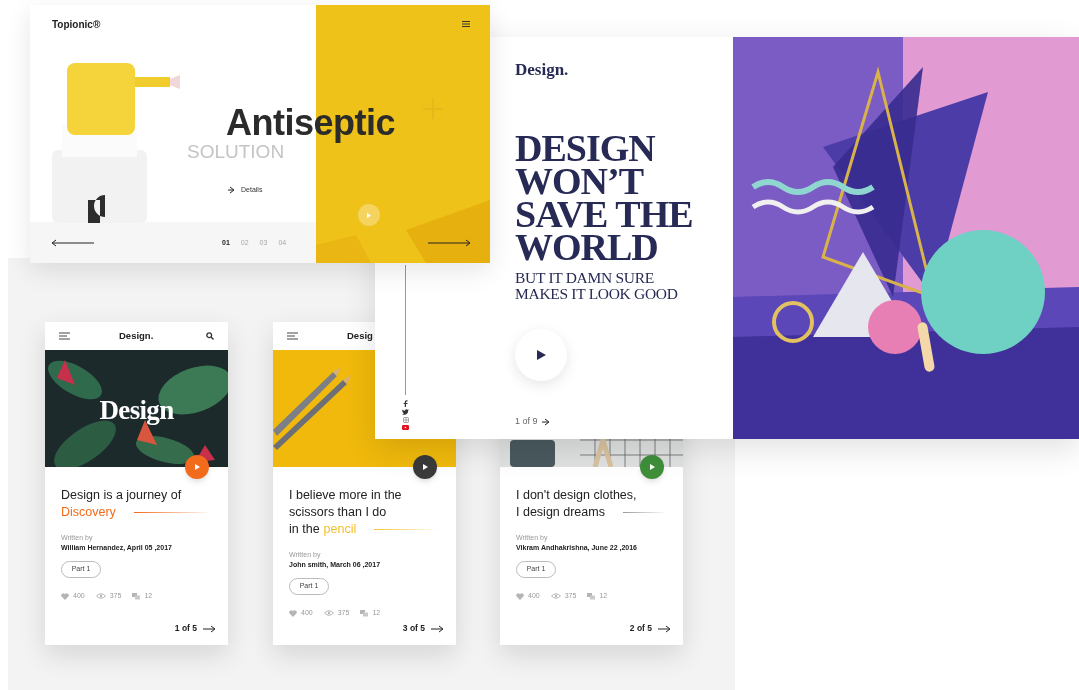 The height and width of the screenshot is (690, 1079). What do you see at coordinates (586, 148) in the screenshot?
I see `headline-line: DESIGN` at bounding box center [586, 148].